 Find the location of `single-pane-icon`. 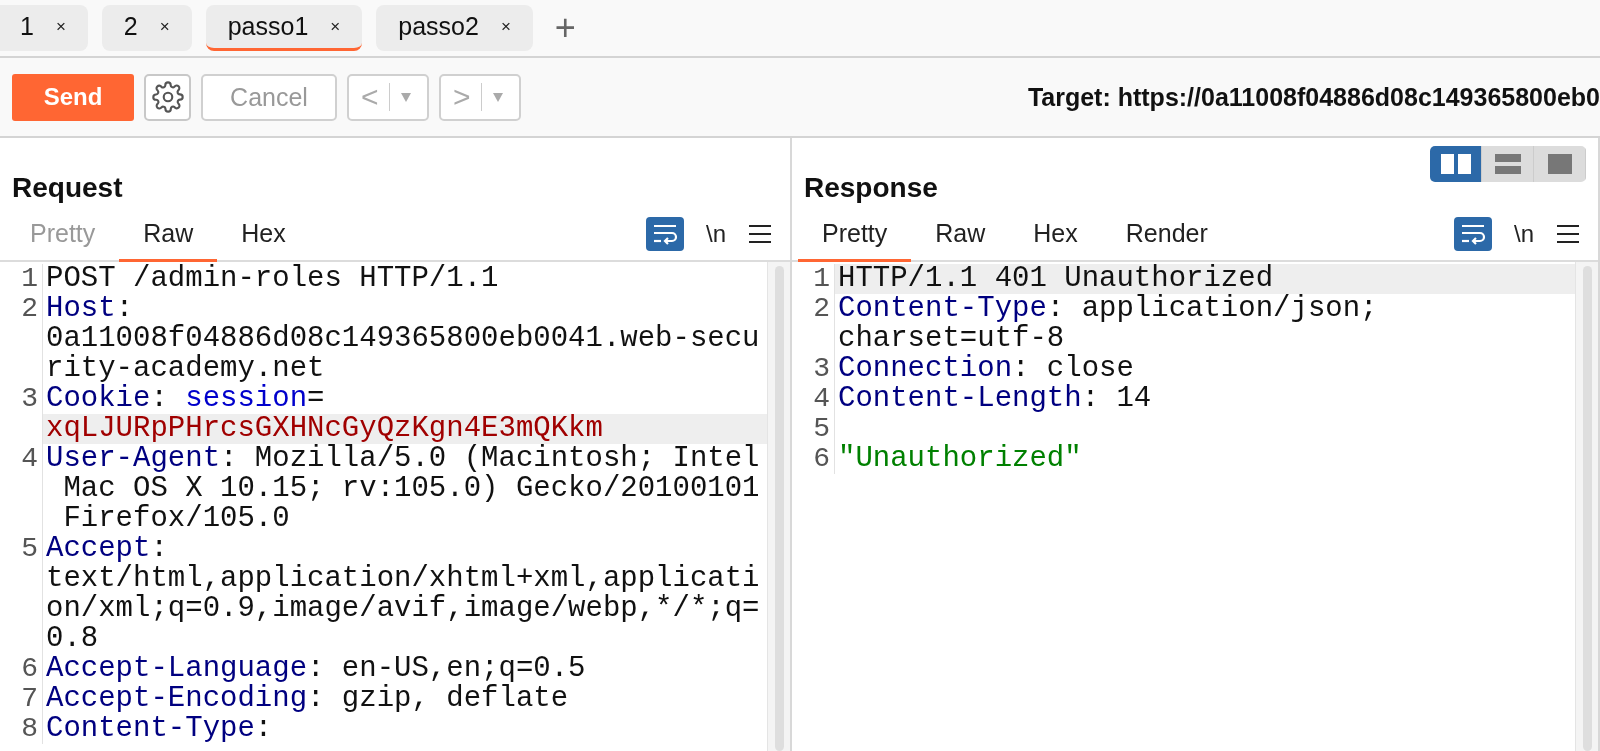

single-pane-icon is located at coordinates (1559, 164).